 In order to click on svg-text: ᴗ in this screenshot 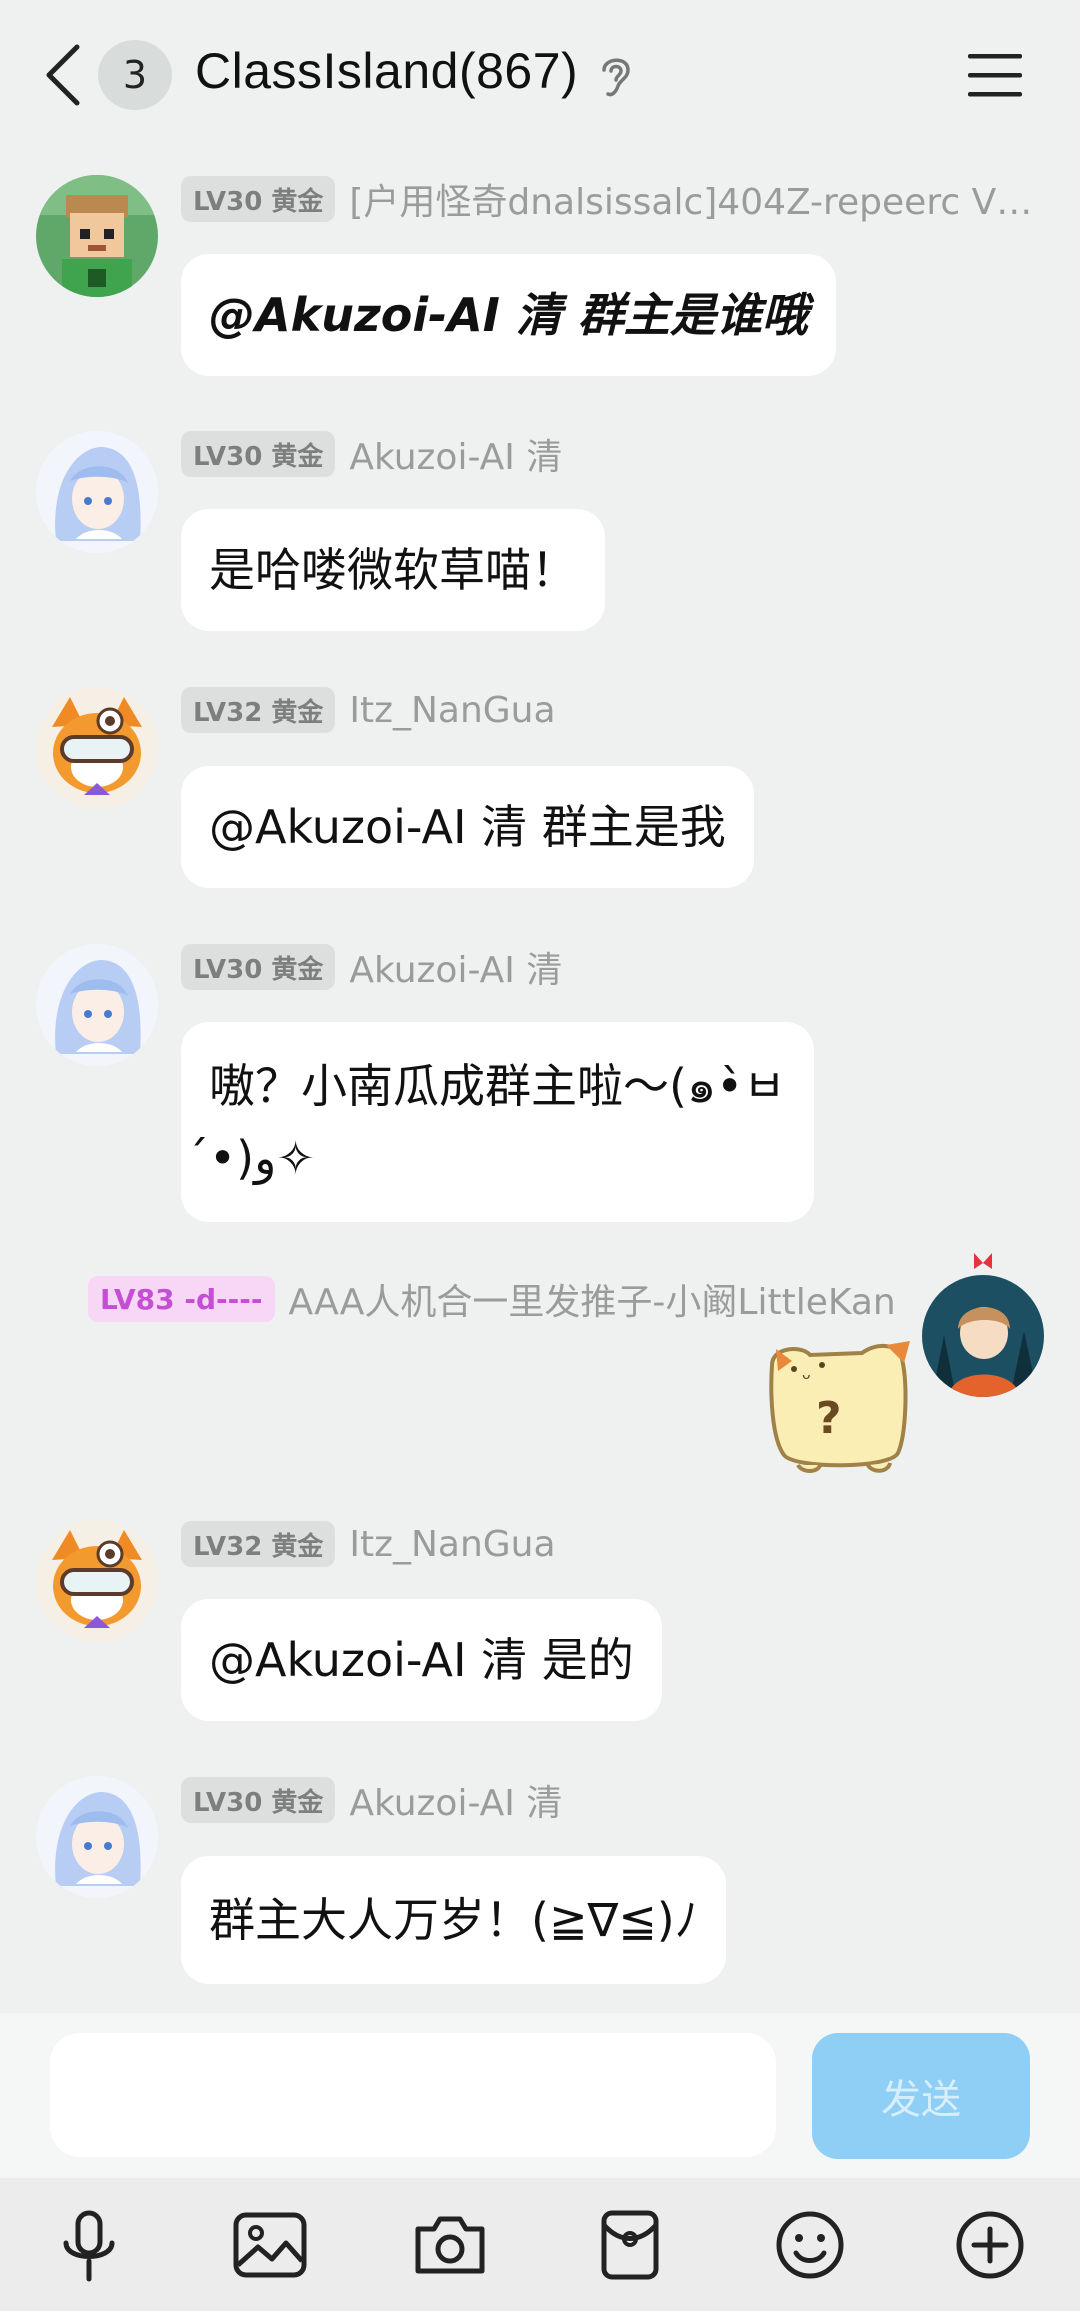, I will do `click(806, 1375)`.